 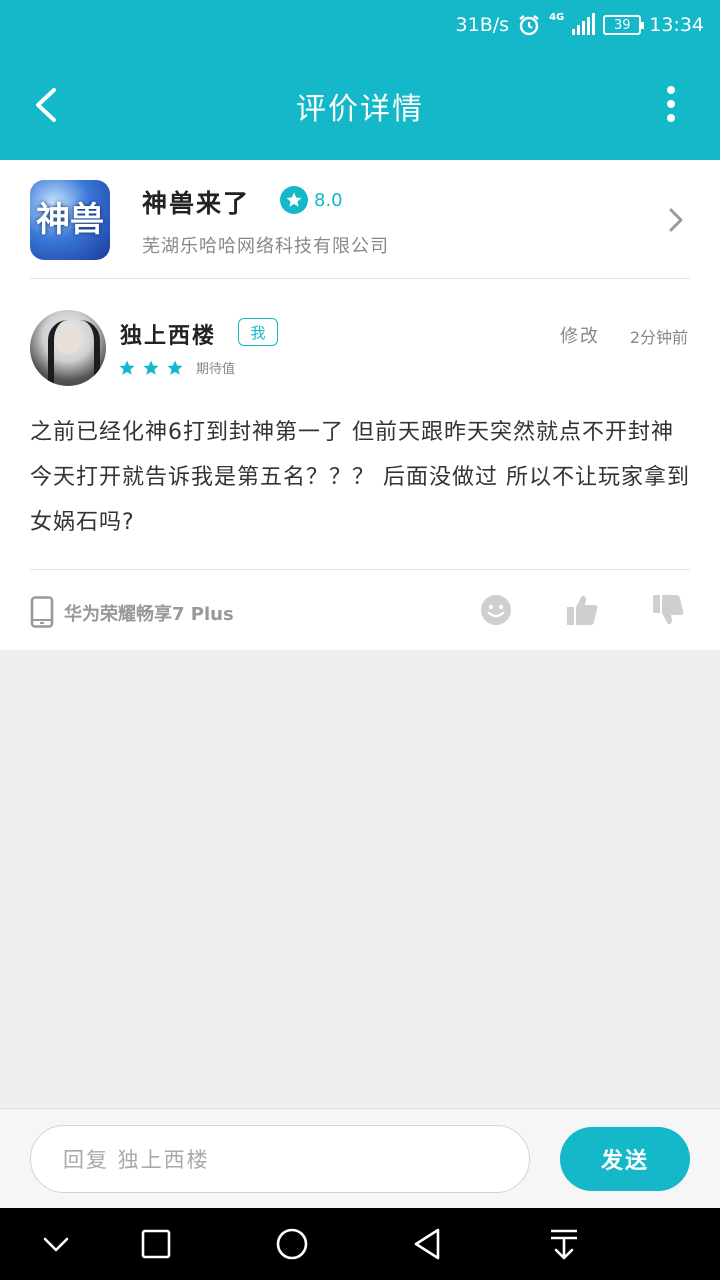 What do you see at coordinates (328, 200) in the screenshot?
I see `rating-value: 8.0` at bounding box center [328, 200].